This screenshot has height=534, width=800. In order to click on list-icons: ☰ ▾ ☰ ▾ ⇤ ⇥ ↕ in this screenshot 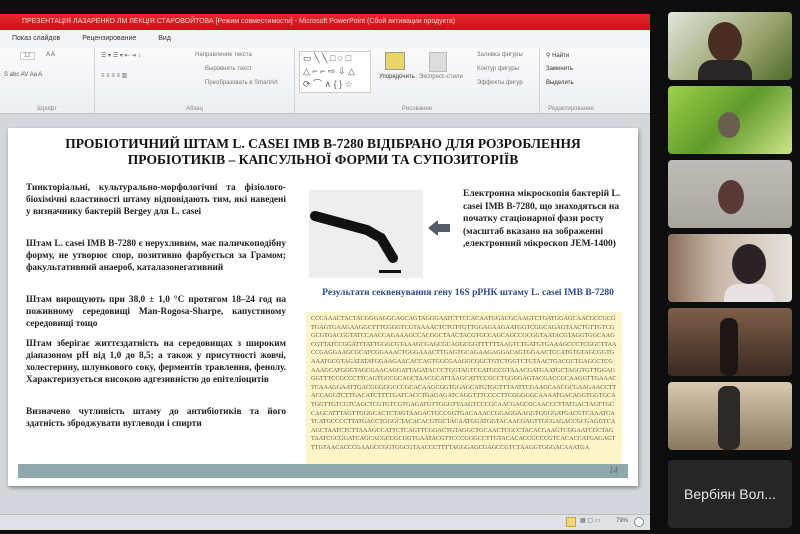, I will do `click(121, 55)`.